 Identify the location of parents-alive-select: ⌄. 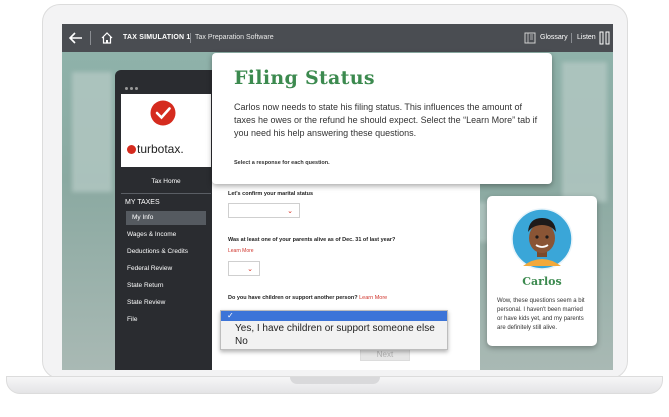
(244, 268).